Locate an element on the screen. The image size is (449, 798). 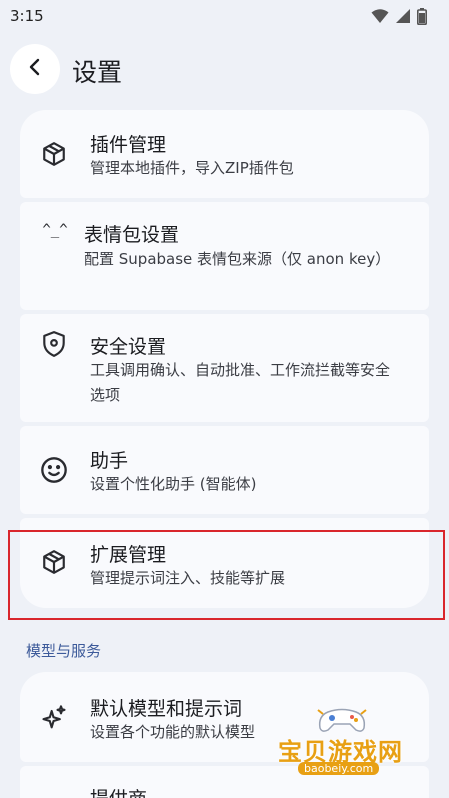
settings-item-security: 安全设置 工具调用确认、自动批准、工作流拦截等安全选项 is located at coordinates (224, 368).